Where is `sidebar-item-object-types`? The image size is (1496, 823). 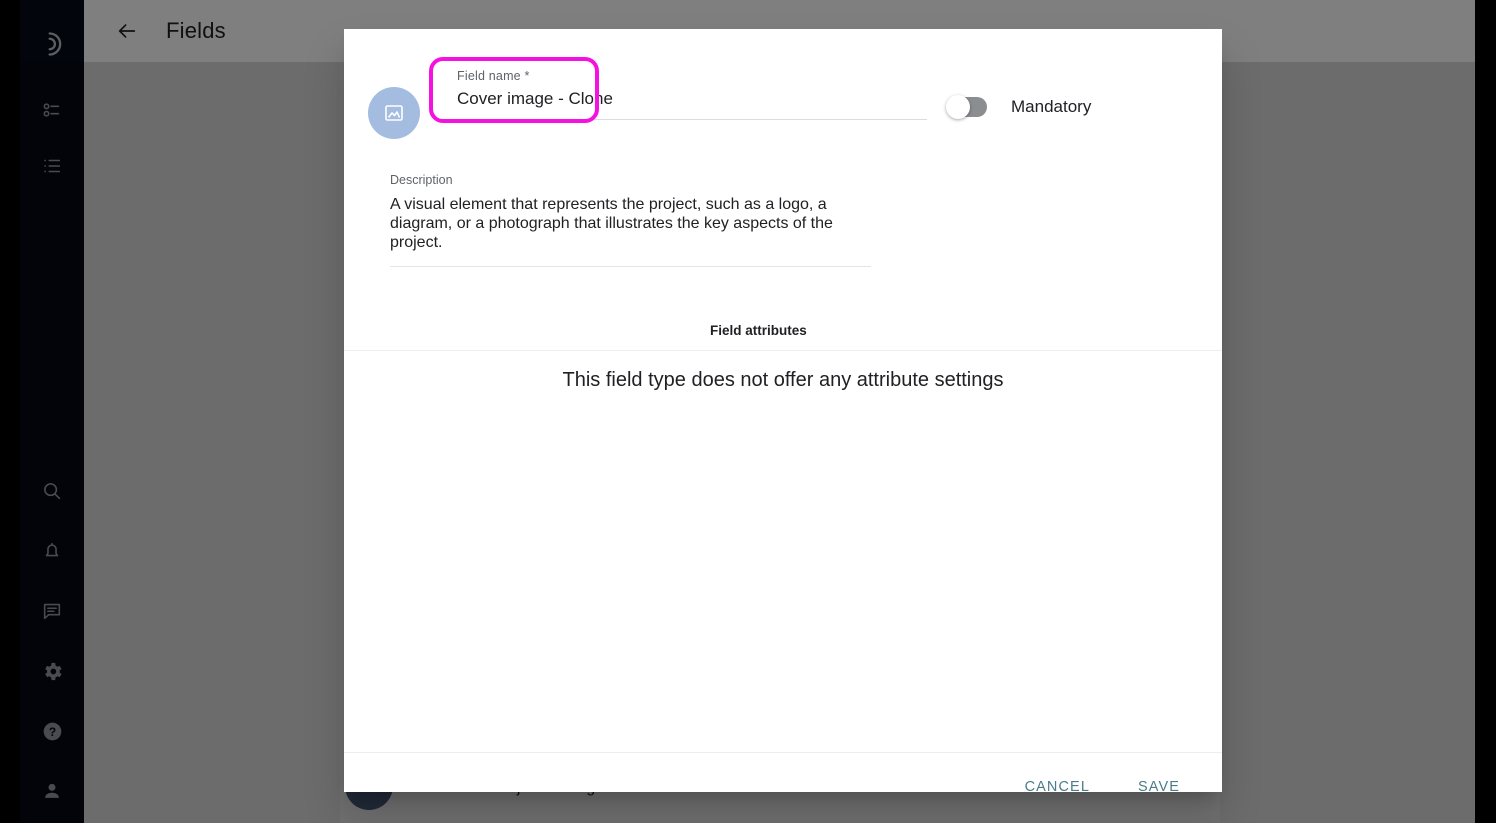 sidebar-item-object-types is located at coordinates (52, 110).